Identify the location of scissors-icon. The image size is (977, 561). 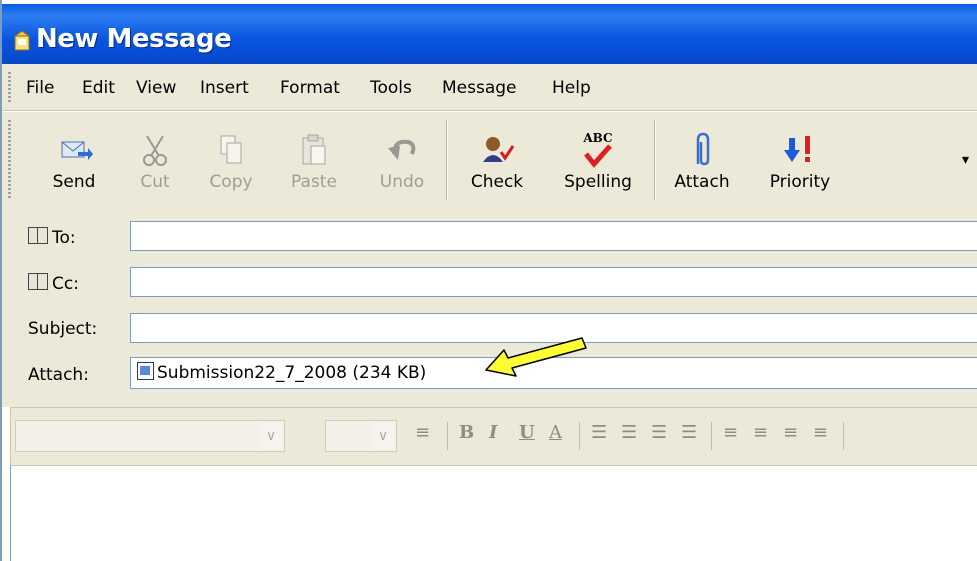
(155, 150).